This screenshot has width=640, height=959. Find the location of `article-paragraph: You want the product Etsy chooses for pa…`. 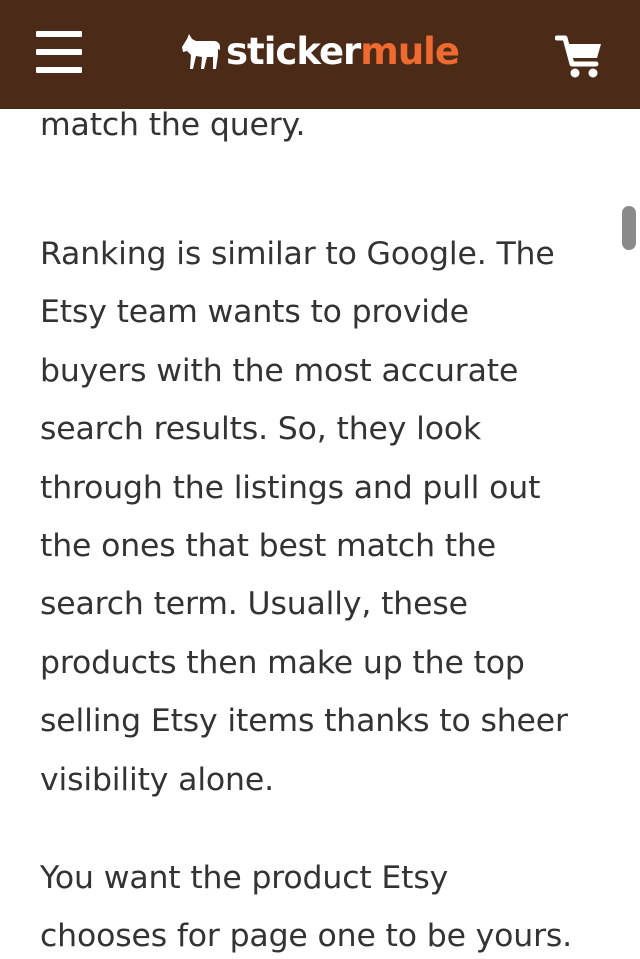

article-paragraph: You want the product Etsy chooses for pa… is located at coordinates (306, 907).